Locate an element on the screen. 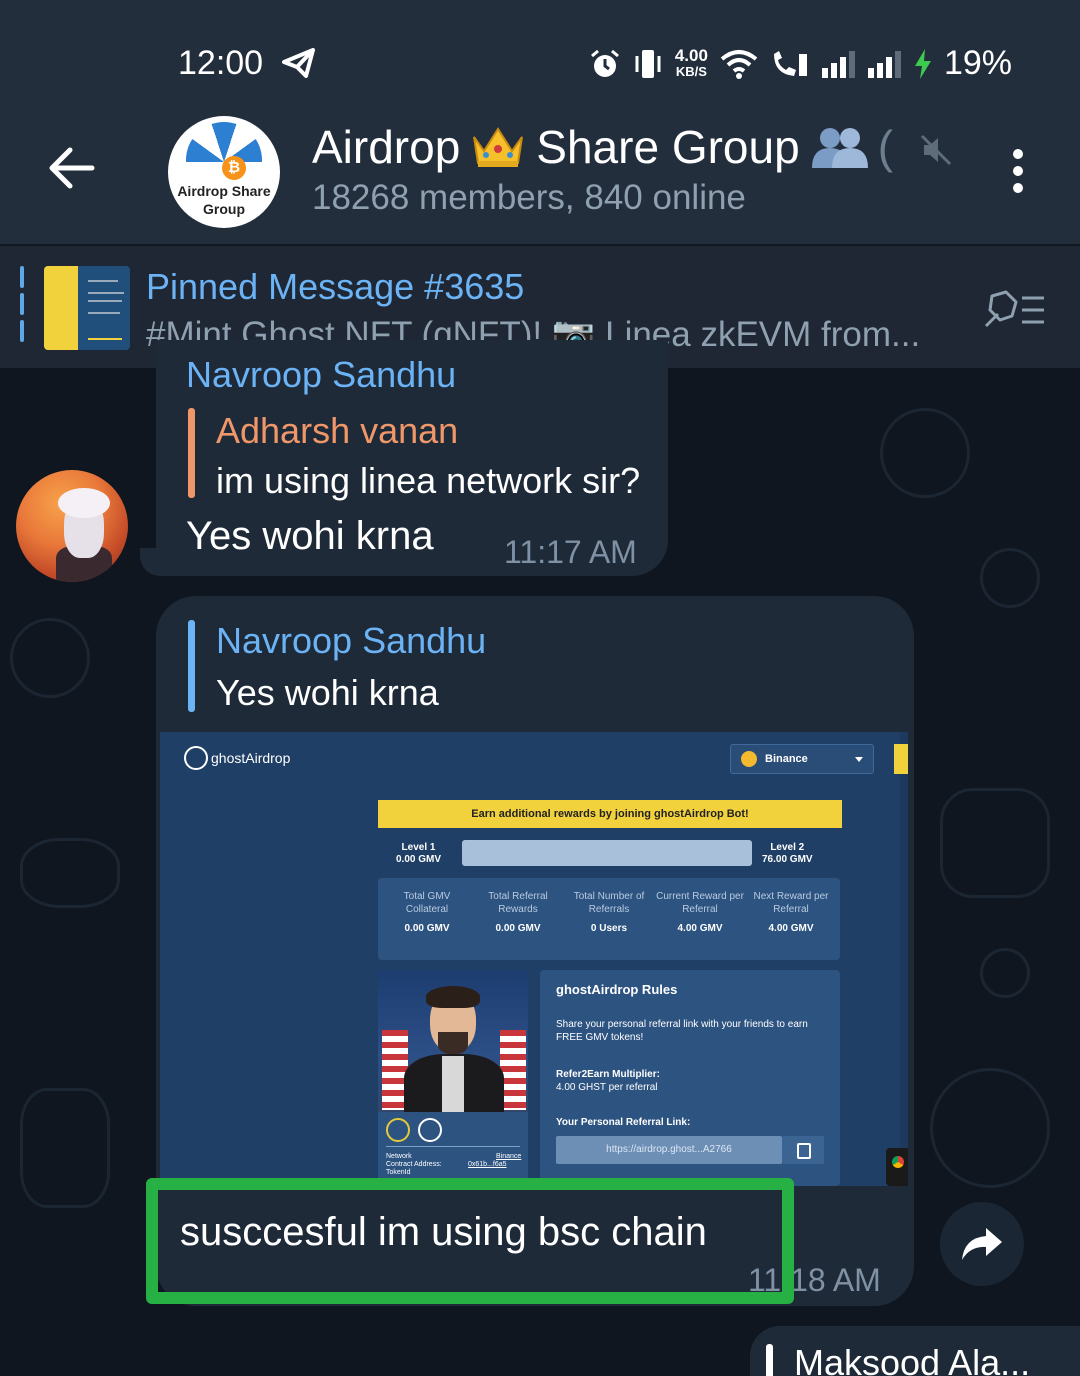 The height and width of the screenshot is (1376, 1080). chat-title-part2: Share Group is located at coordinates (668, 147).